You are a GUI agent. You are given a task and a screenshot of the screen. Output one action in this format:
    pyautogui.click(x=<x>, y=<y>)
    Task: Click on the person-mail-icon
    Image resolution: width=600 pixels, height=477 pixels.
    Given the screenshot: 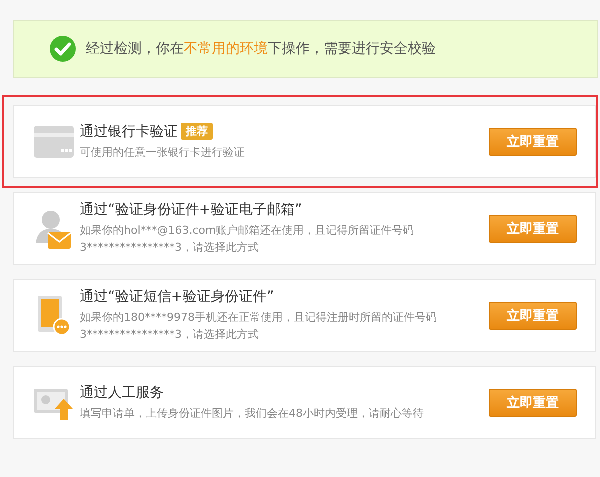 What is the action you would take?
    pyautogui.click(x=54, y=228)
    